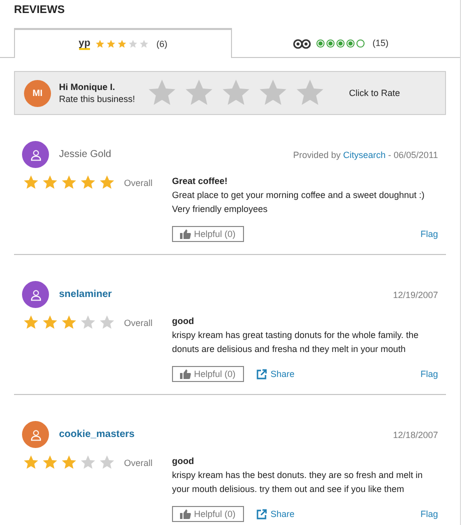 The height and width of the screenshot is (525, 461). I want to click on review-count: (15), so click(380, 43).